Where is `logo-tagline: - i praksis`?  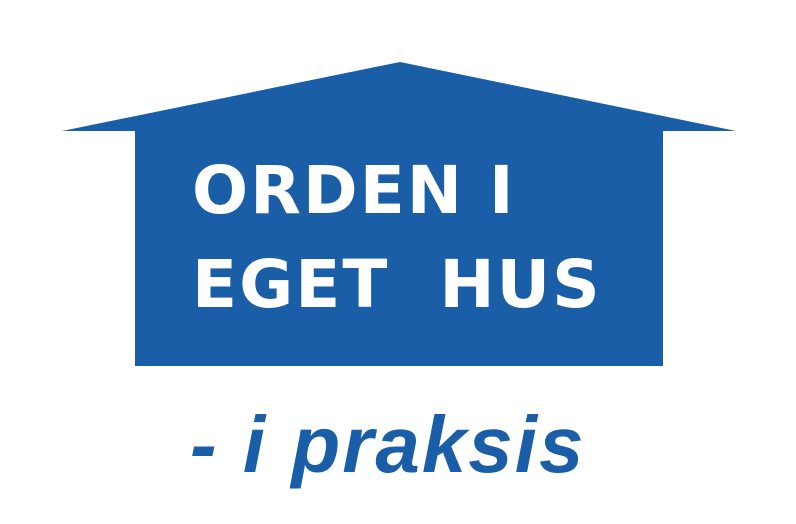 logo-tagline: - i praksis is located at coordinates (388, 444).